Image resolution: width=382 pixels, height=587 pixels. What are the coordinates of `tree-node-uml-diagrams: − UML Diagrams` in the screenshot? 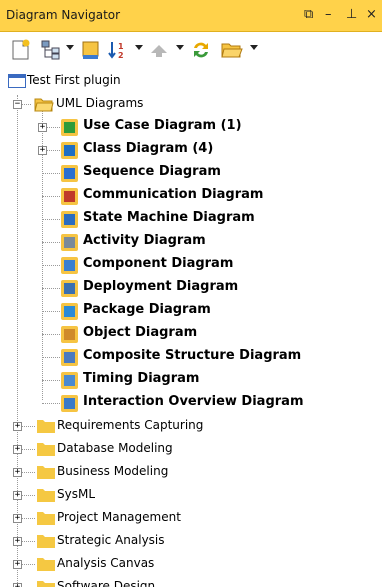 It's located at (191, 104).